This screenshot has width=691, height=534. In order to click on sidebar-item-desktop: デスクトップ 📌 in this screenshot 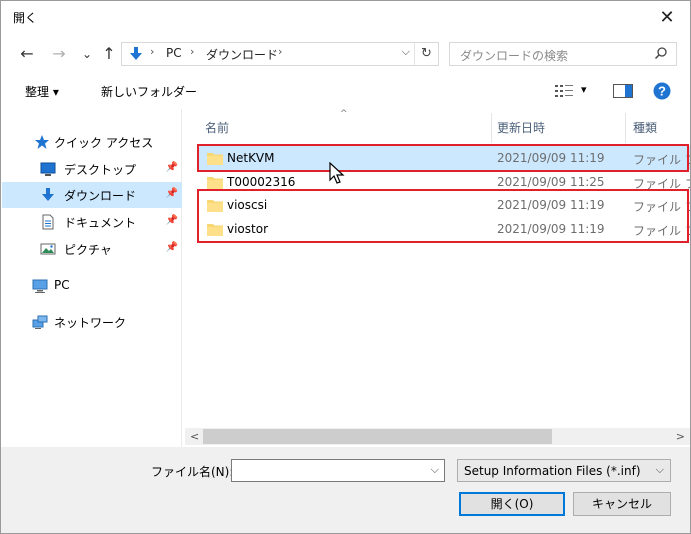, I will do `click(92, 169)`.